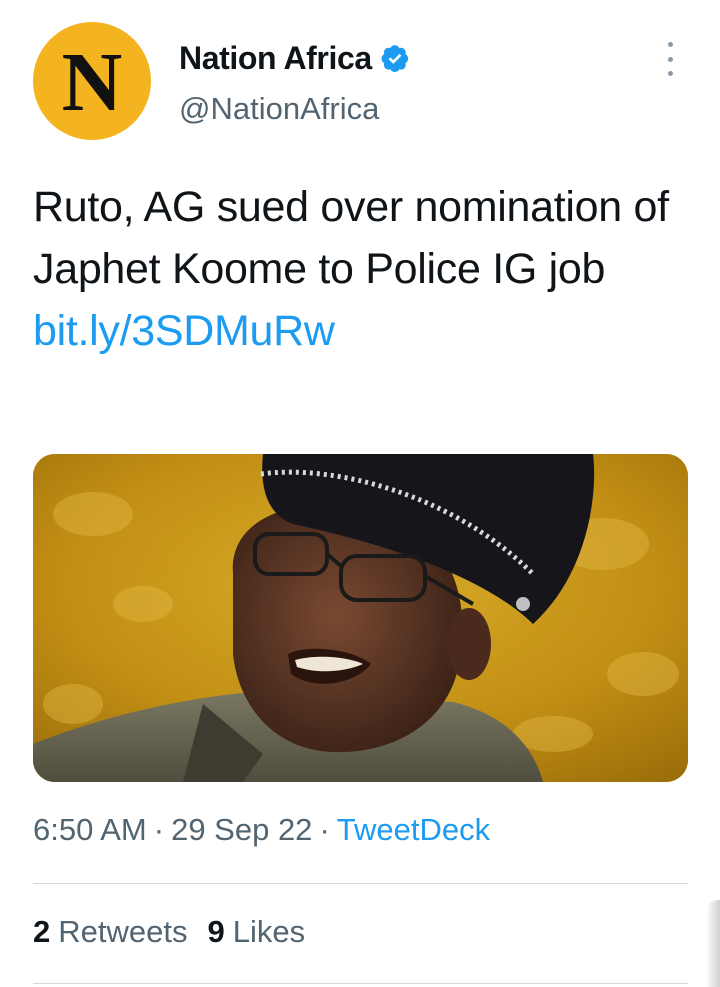 Image resolution: width=720 pixels, height=987 pixels. Describe the element at coordinates (184, 331) in the screenshot. I see `tweet-link: bit.ly/3SDMuRw` at that location.